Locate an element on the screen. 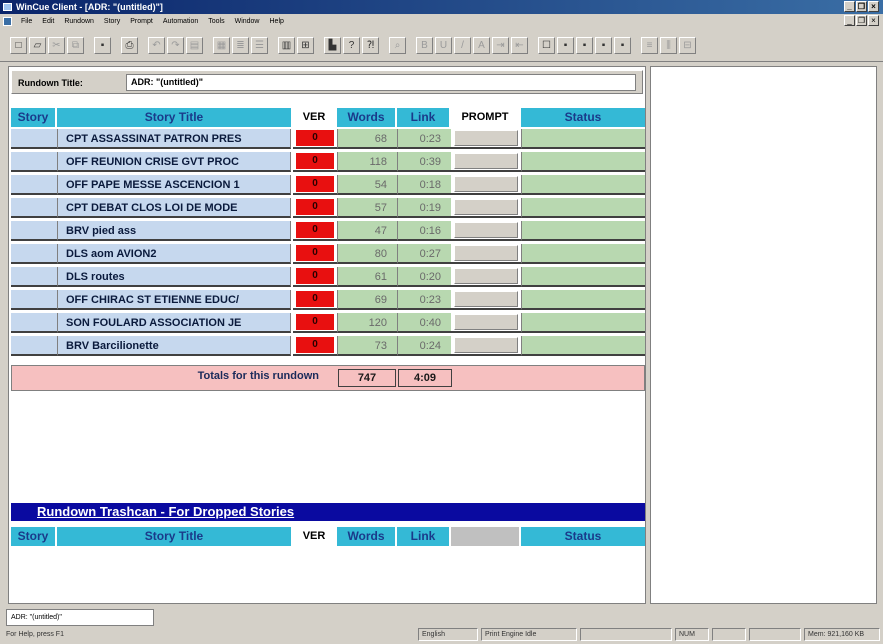 This screenshot has width=883, height=644. story-title-cell: OFF REUNION CRISE GVT PROC is located at coordinates (174, 162).